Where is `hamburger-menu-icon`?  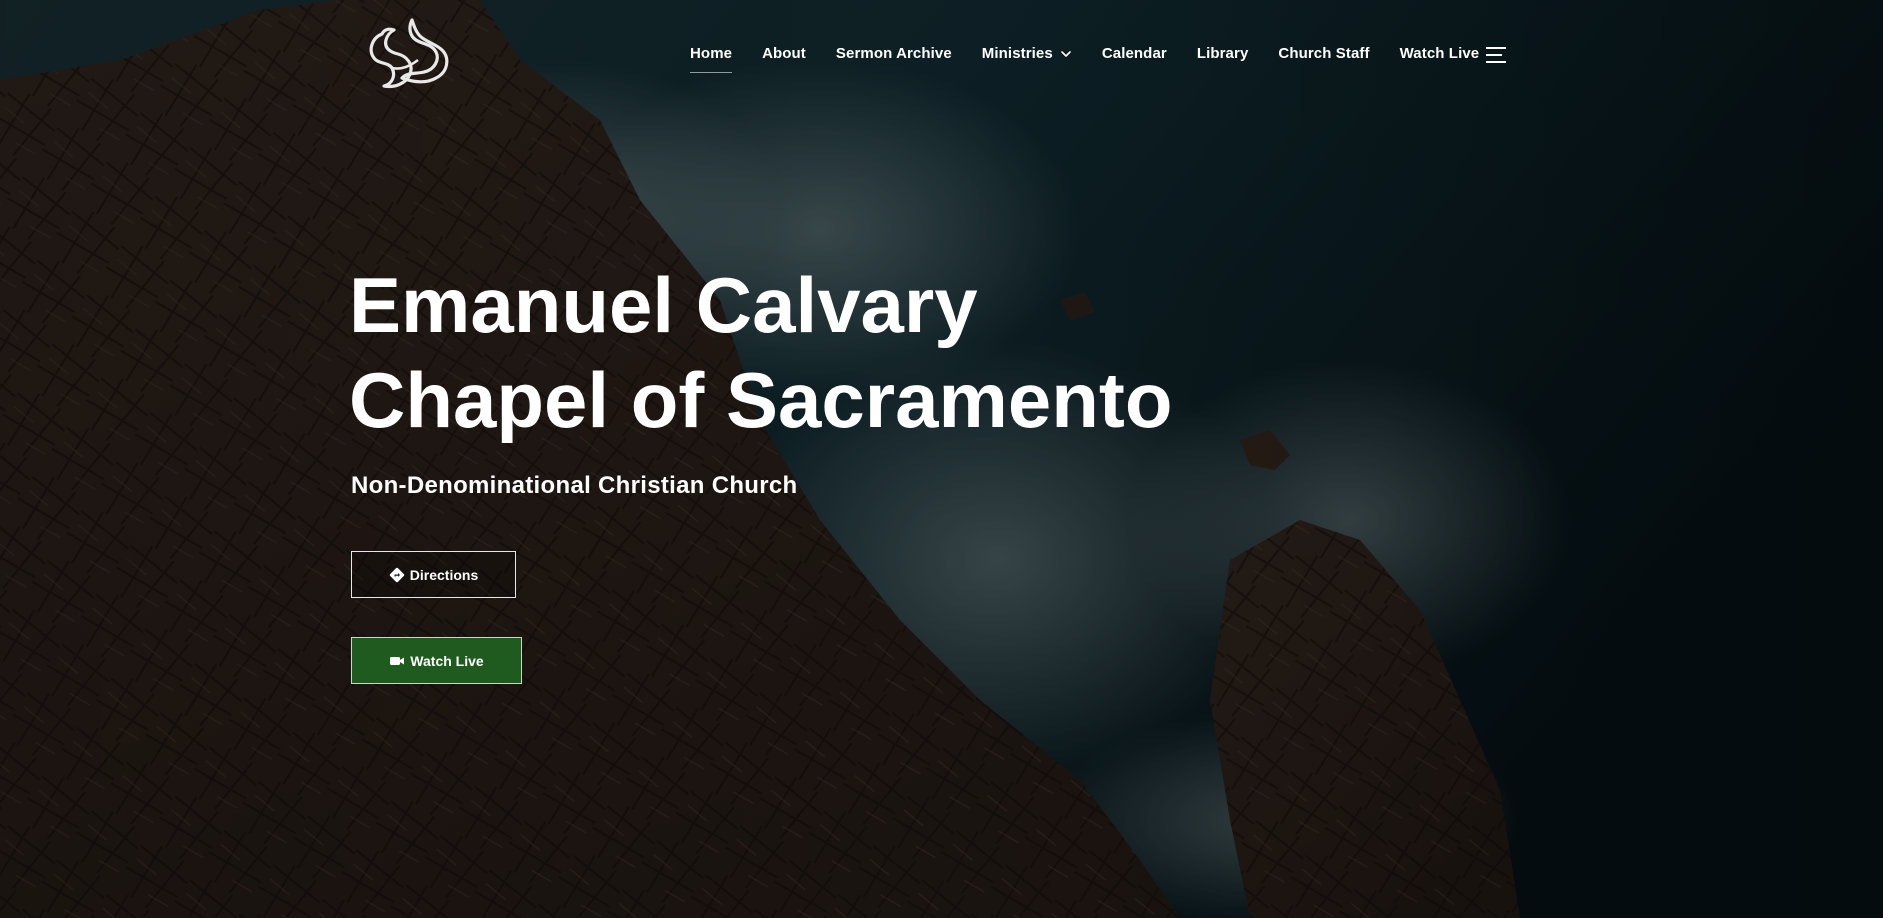
hamburger-menu-icon is located at coordinates (1496, 55).